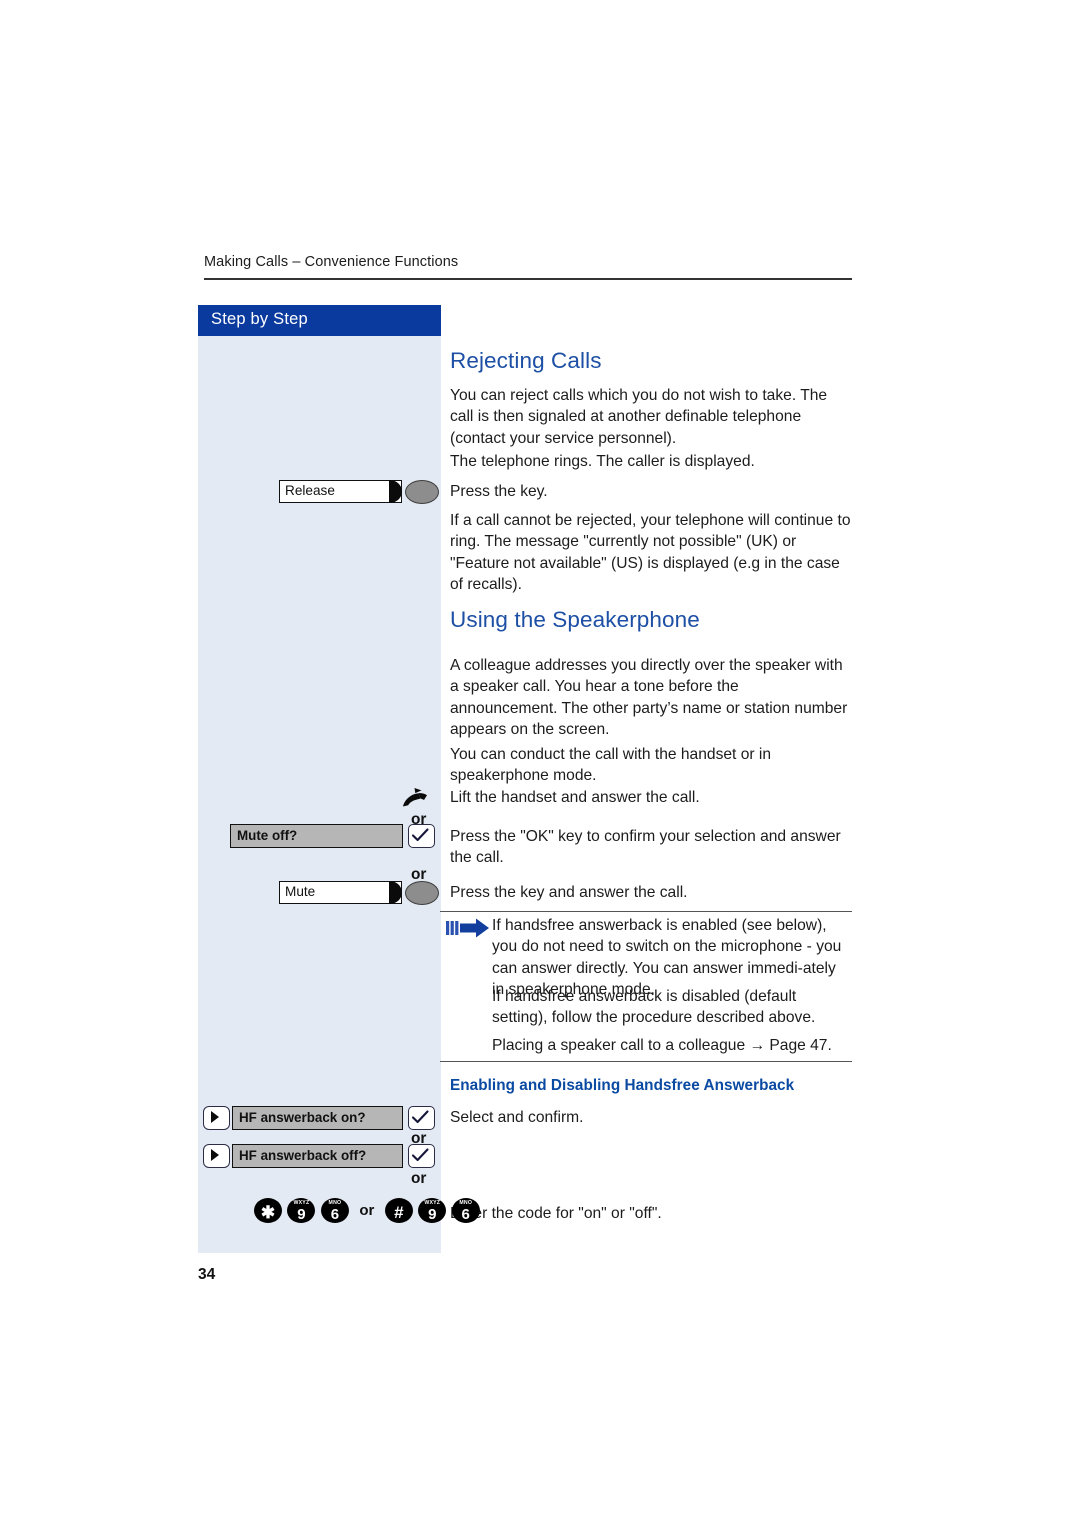  I want to click on keypad-code-sequence: ✱ WXYZ 9 MNO 6 or # WXYZ 9 MNO 6, so click(367, 1210).